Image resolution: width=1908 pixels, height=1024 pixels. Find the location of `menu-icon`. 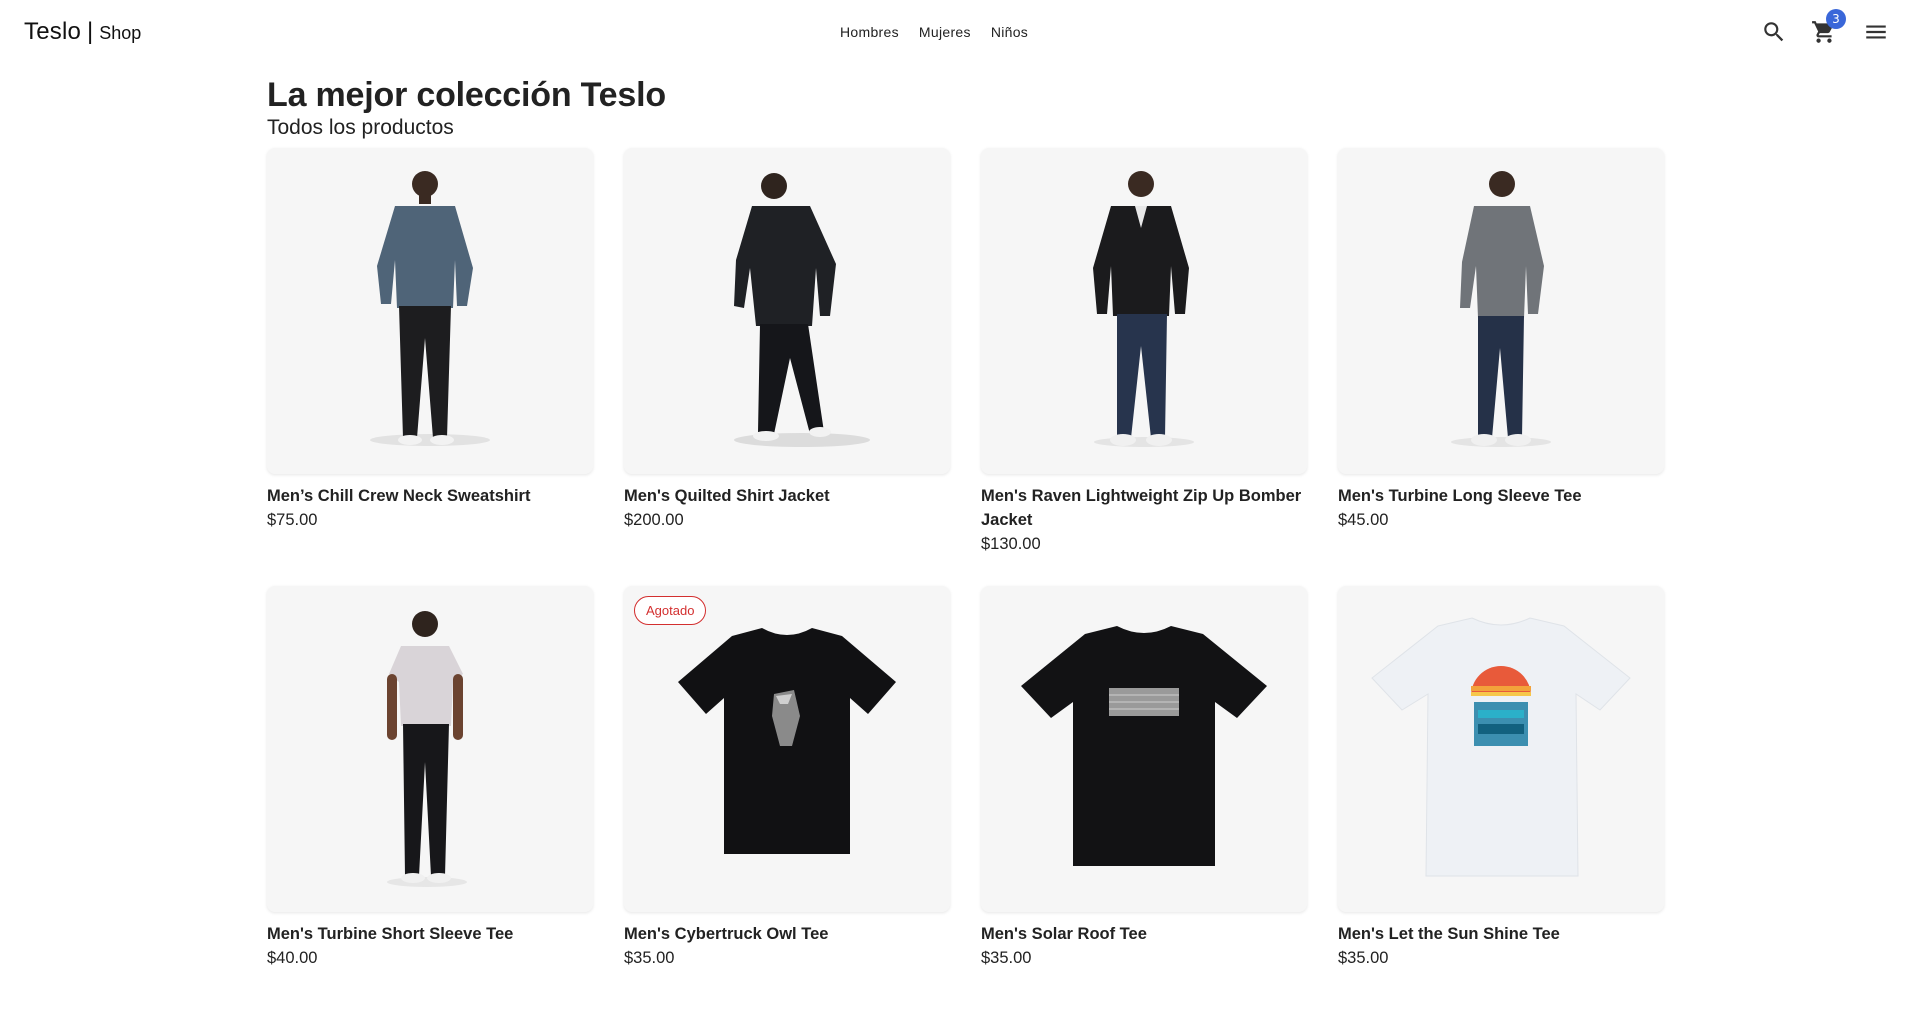

menu-icon is located at coordinates (1876, 32).